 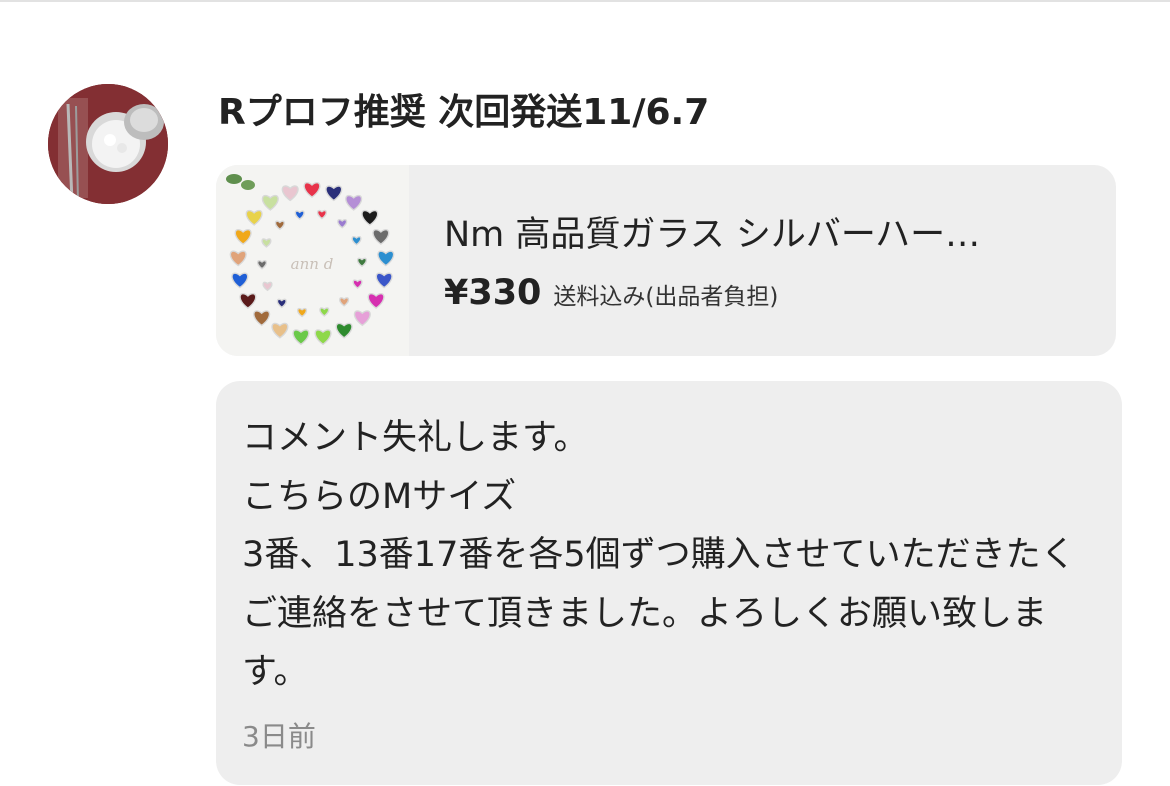 What do you see at coordinates (493, 293) in the screenshot?
I see `product-price: ¥330` at bounding box center [493, 293].